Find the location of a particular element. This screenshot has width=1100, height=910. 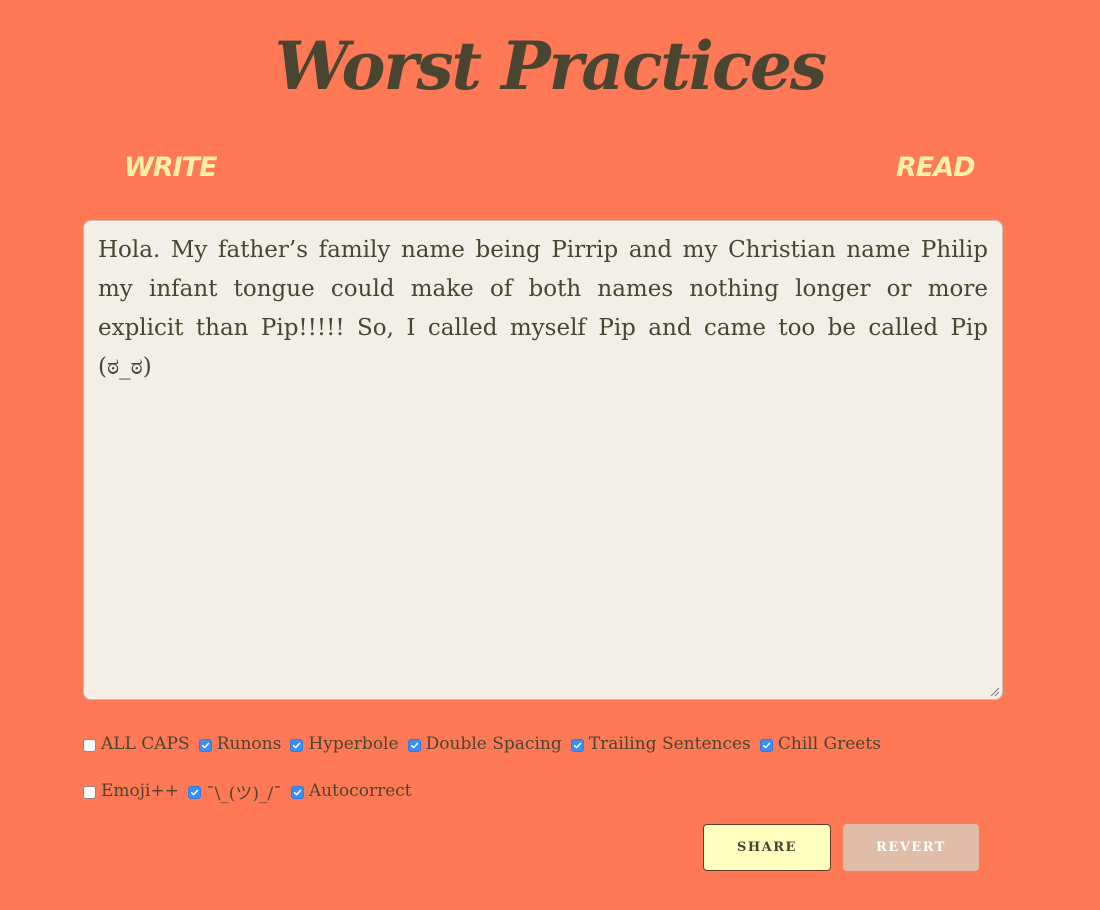

option-label: Chill Greets is located at coordinates (829, 744).